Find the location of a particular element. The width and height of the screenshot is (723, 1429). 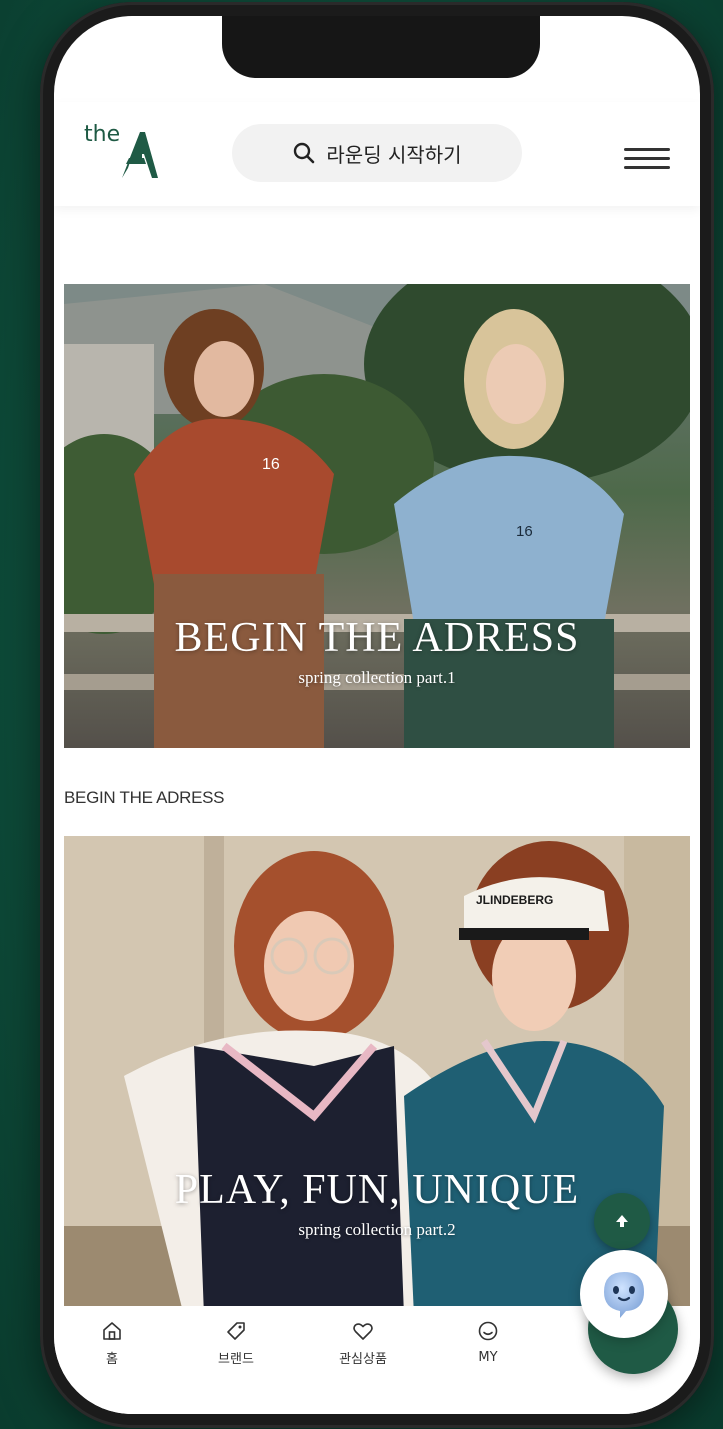

hamburger-menu-icon is located at coordinates (647, 159).